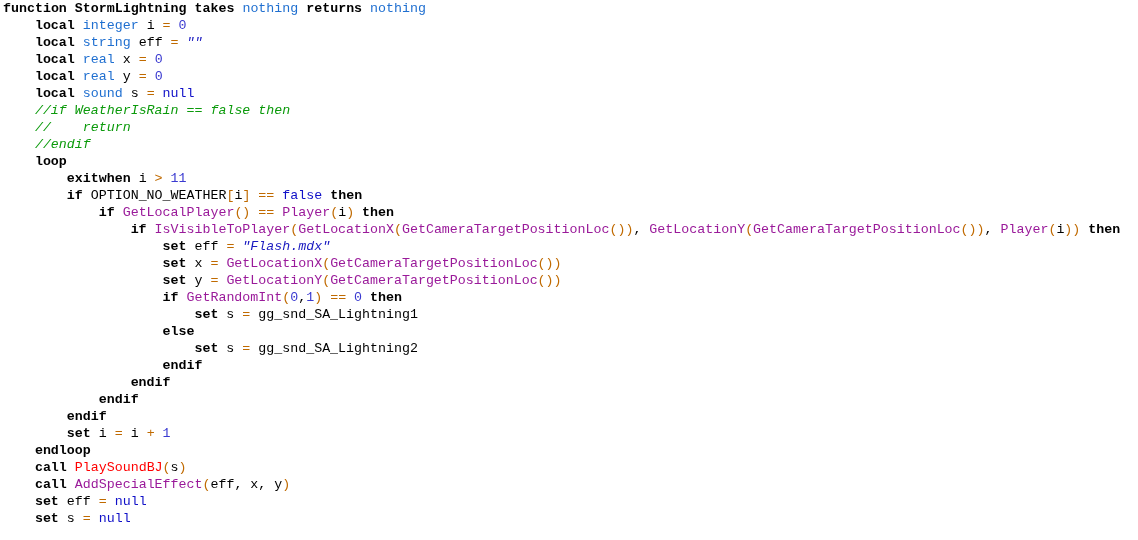 This screenshot has width=1138, height=540. Describe the element at coordinates (214, 8) in the screenshot. I see `code-line: function StormLightning takes nothing returns nothing` at that location.